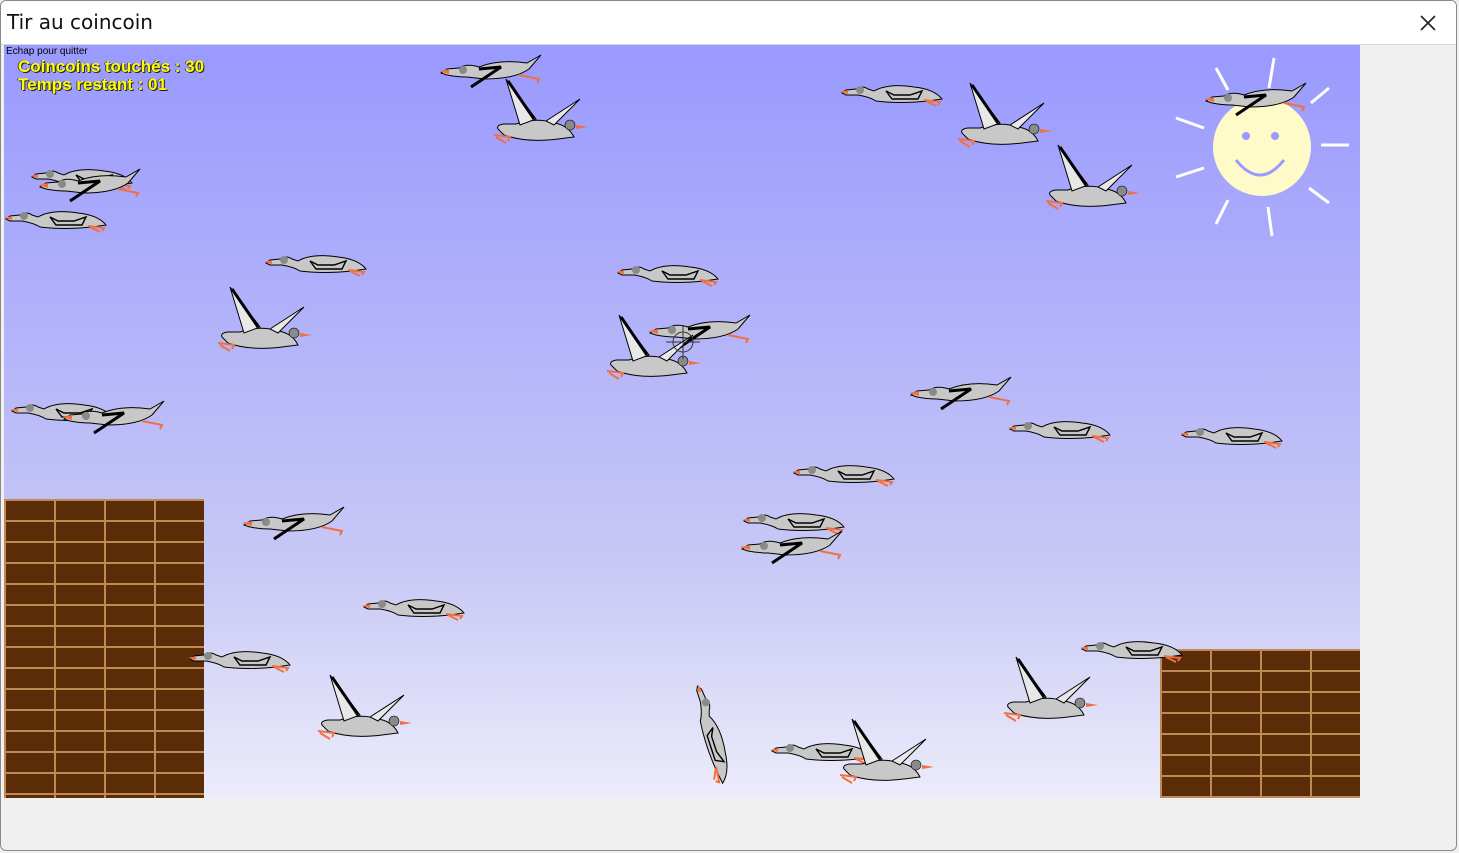 This screenshot has width=1459, height=853. I want to click on brick-wall-left, so click(104, 648).